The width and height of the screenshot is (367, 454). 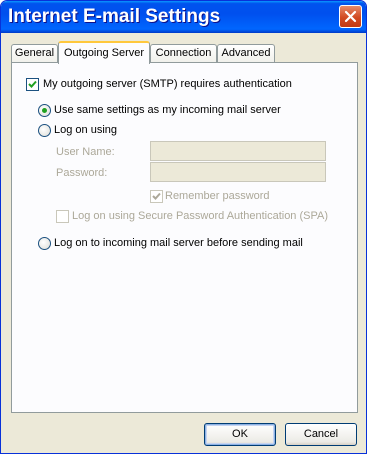 What do you see at coordinates (238, 172) in the screenshot?
I see `password-field` at bounding box center [238, 172].